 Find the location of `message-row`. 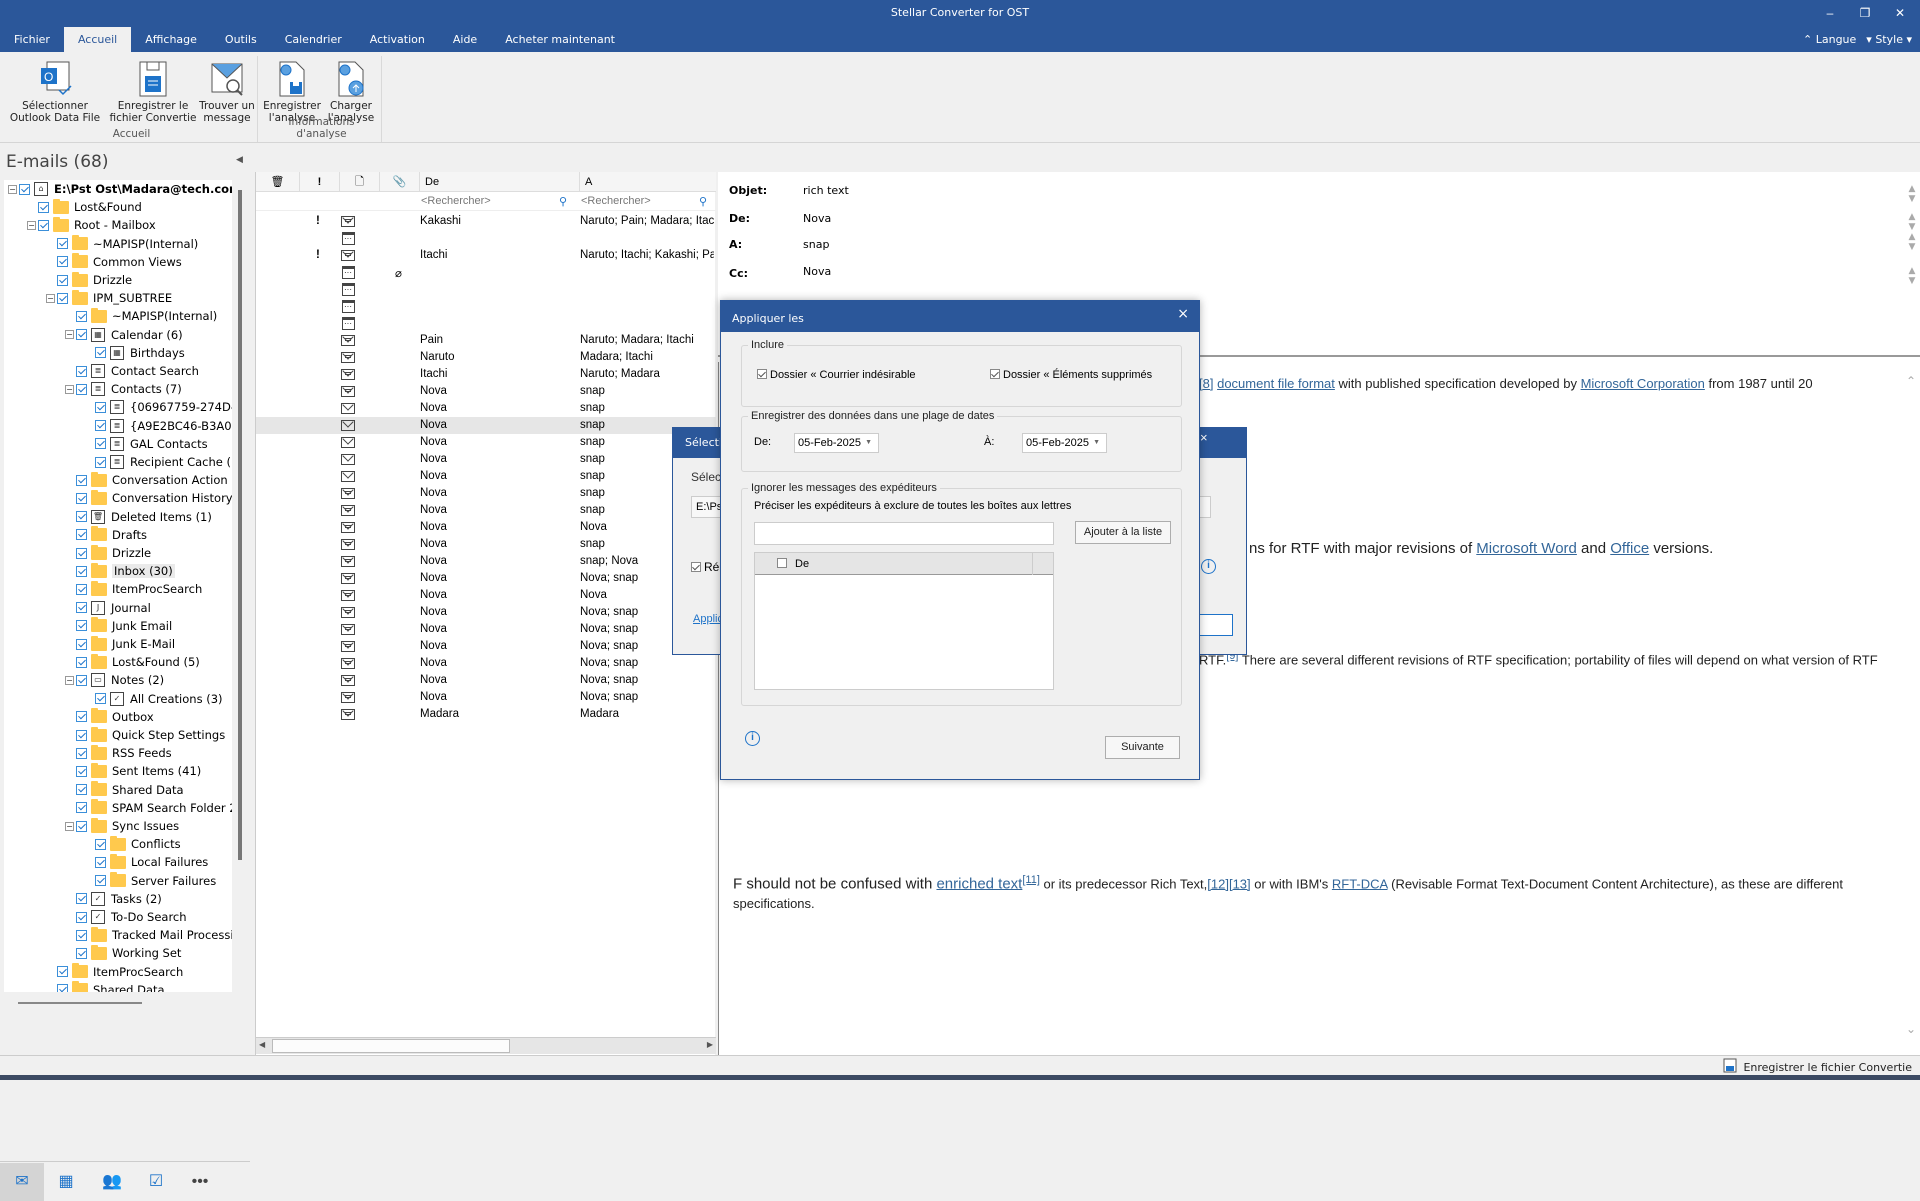

message-row is located at coordinates (486, 238).